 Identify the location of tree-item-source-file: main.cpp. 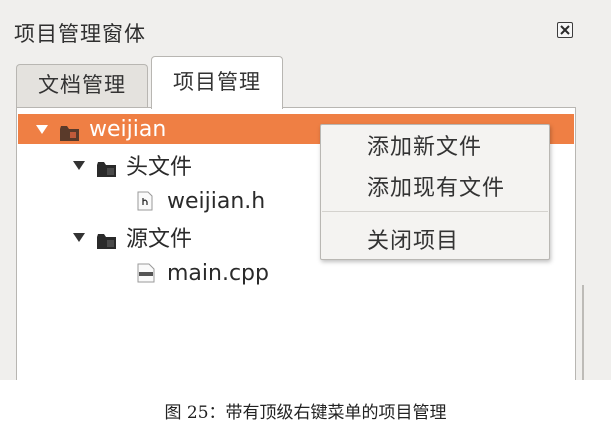
(203, 273).